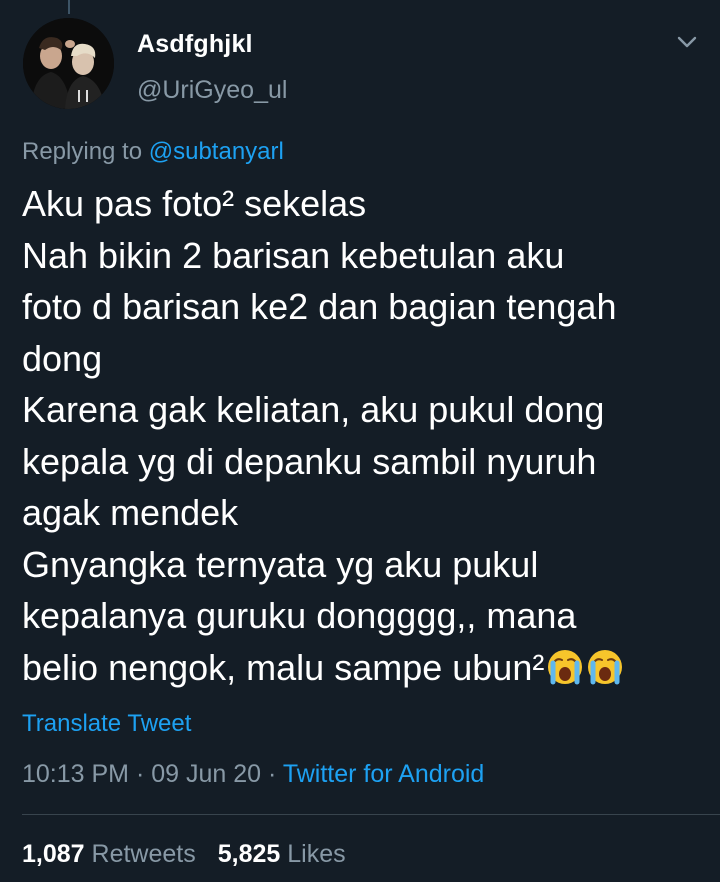  I want to click on replying-to: Replying to @subtanyarl, so click(153, 152).